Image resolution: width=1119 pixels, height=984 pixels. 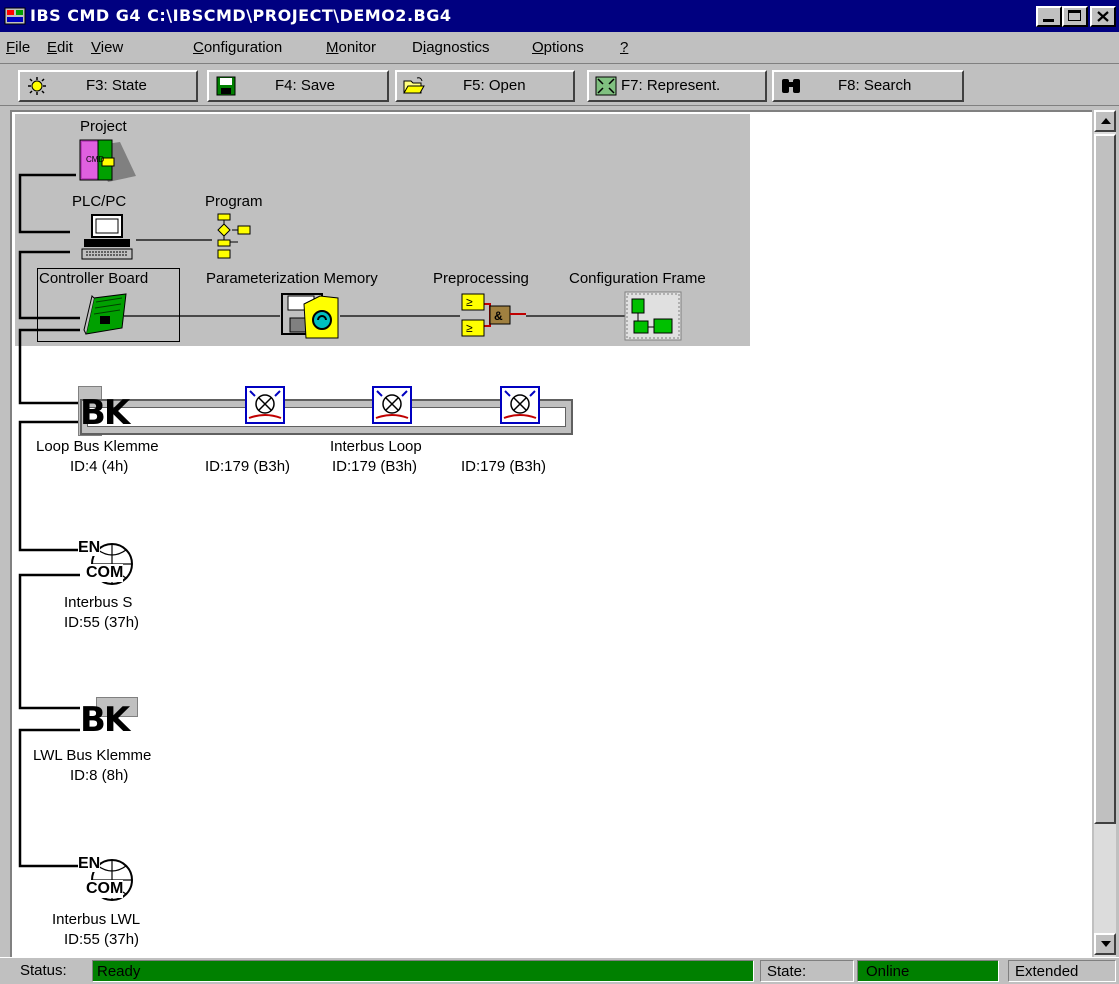 What do you see at coordinates (92, 755) in the screenshot?
I see `lwl-bk-label: LWL Bus Klemme` at bounding box center [92, 755].